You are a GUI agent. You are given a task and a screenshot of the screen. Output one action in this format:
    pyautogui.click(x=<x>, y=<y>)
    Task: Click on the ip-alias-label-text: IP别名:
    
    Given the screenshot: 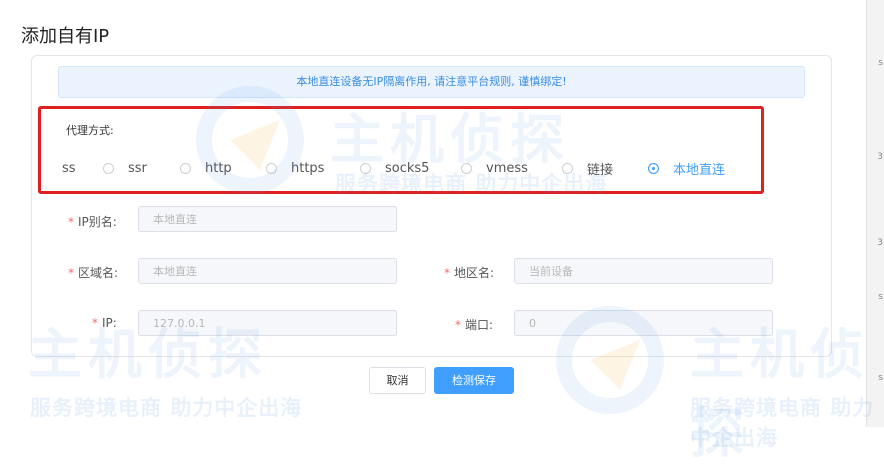 What is the action you would take?
    pyautogui.click(x=97, y=222)
    